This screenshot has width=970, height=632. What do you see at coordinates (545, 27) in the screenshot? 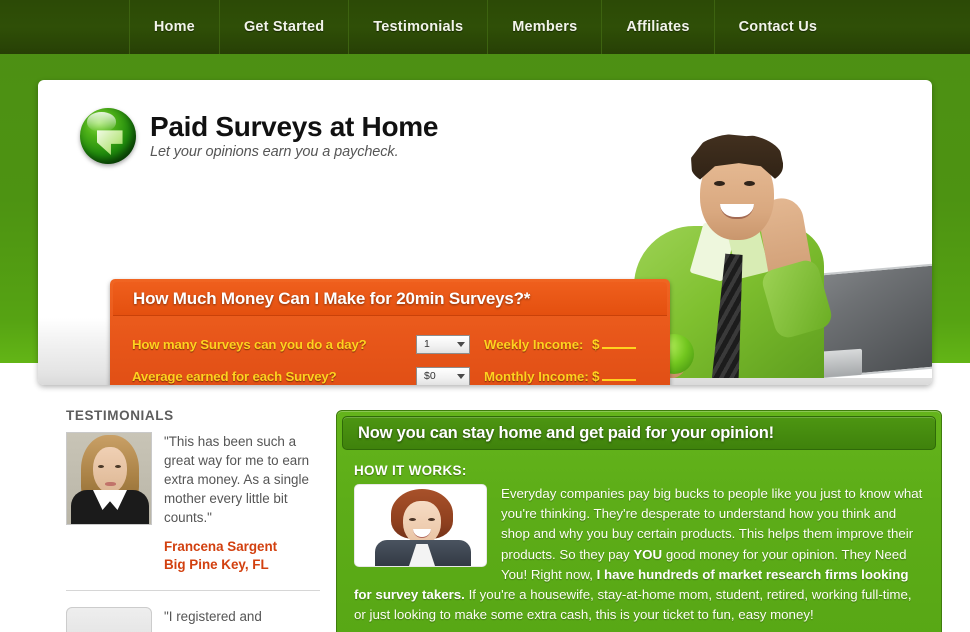
I see `nav-item-members: Members` at bounding box center [545, 27].